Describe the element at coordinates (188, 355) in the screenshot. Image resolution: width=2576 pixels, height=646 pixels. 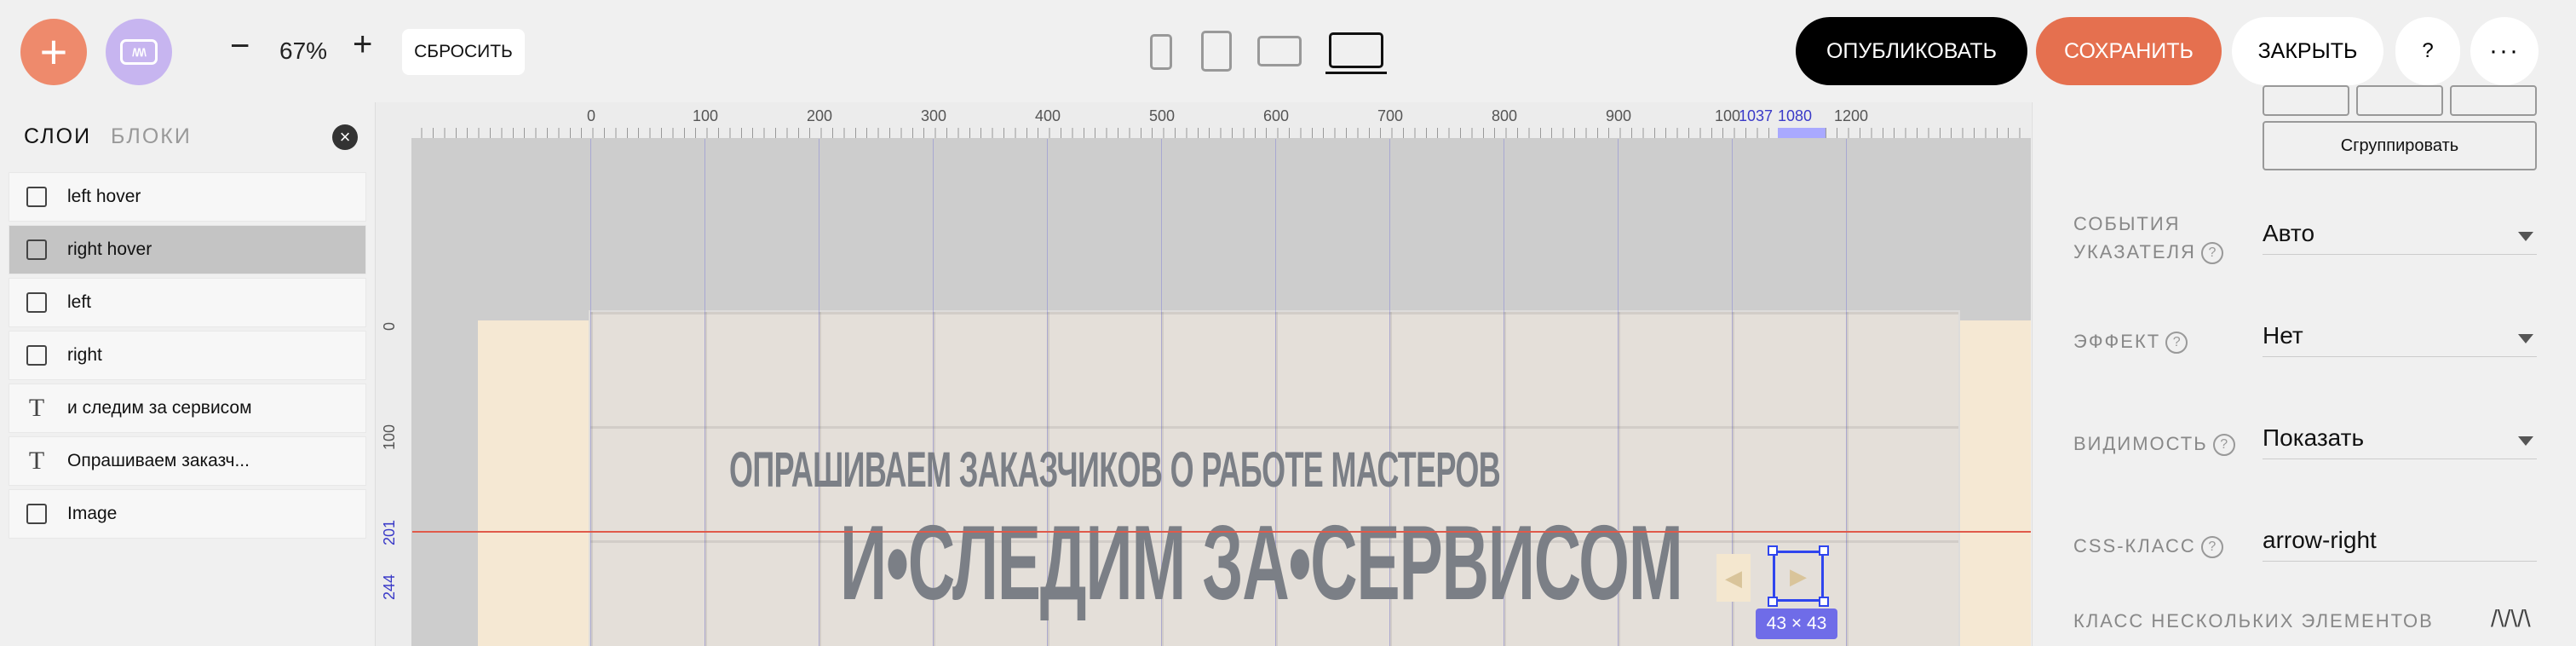
I see `layer-item: right` at that location.